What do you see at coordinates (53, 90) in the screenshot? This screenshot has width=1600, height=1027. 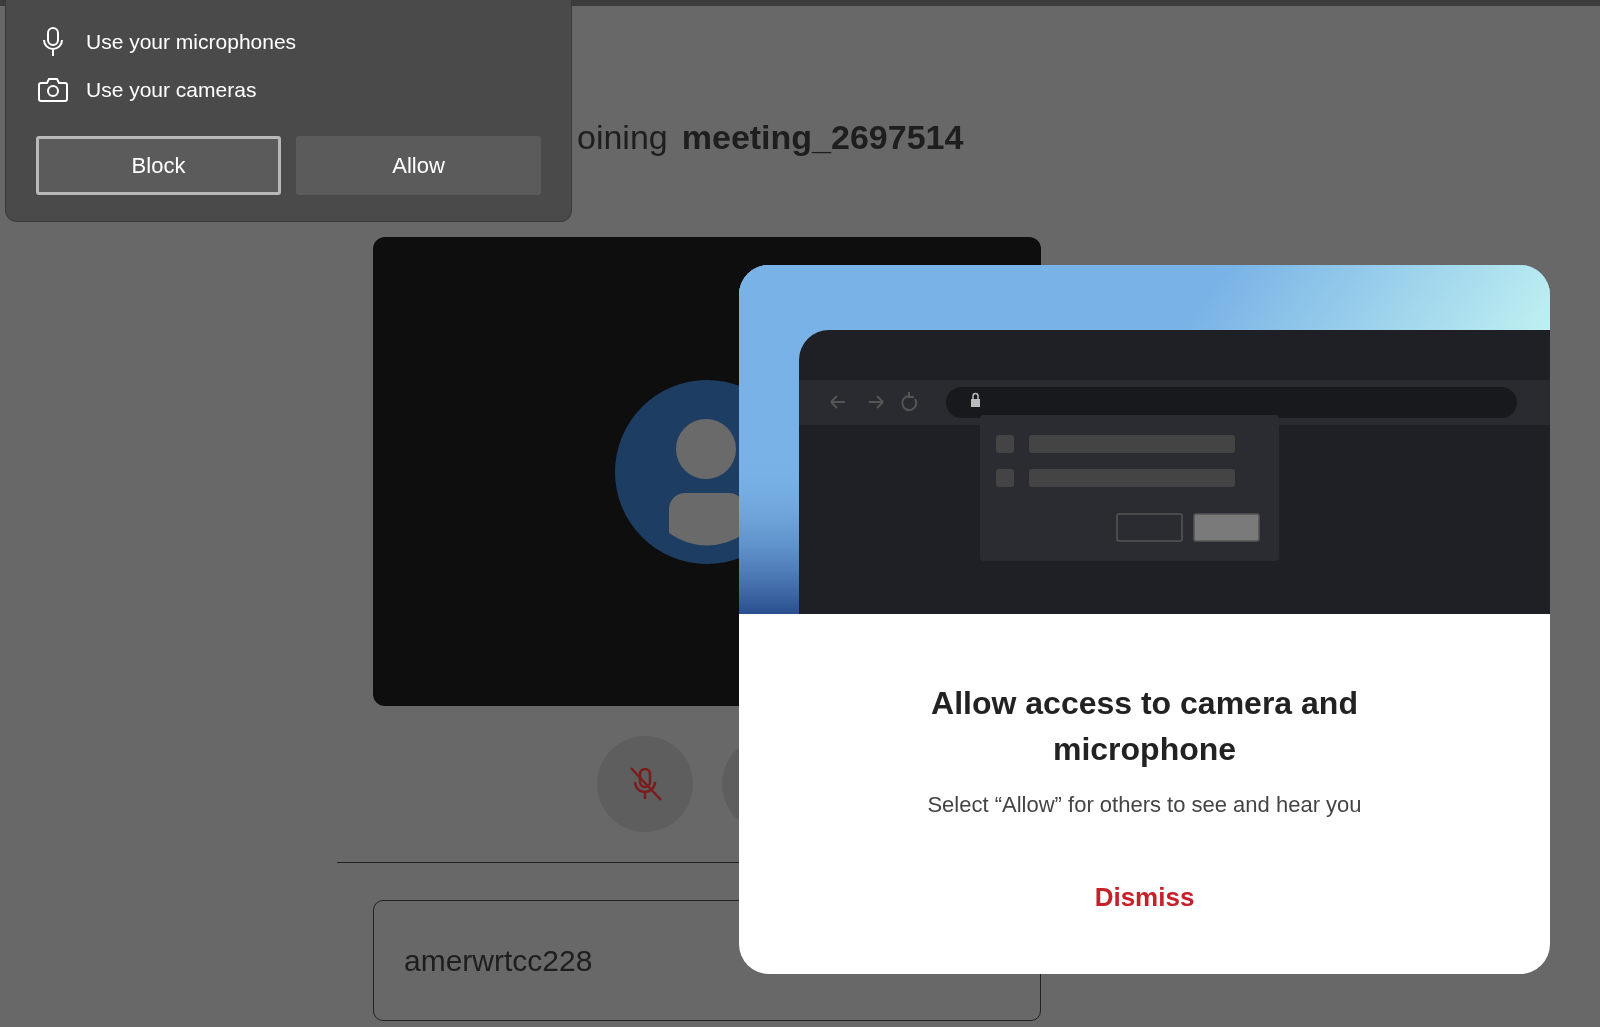 I see `camera-icon` at bounding box center [53, 90].